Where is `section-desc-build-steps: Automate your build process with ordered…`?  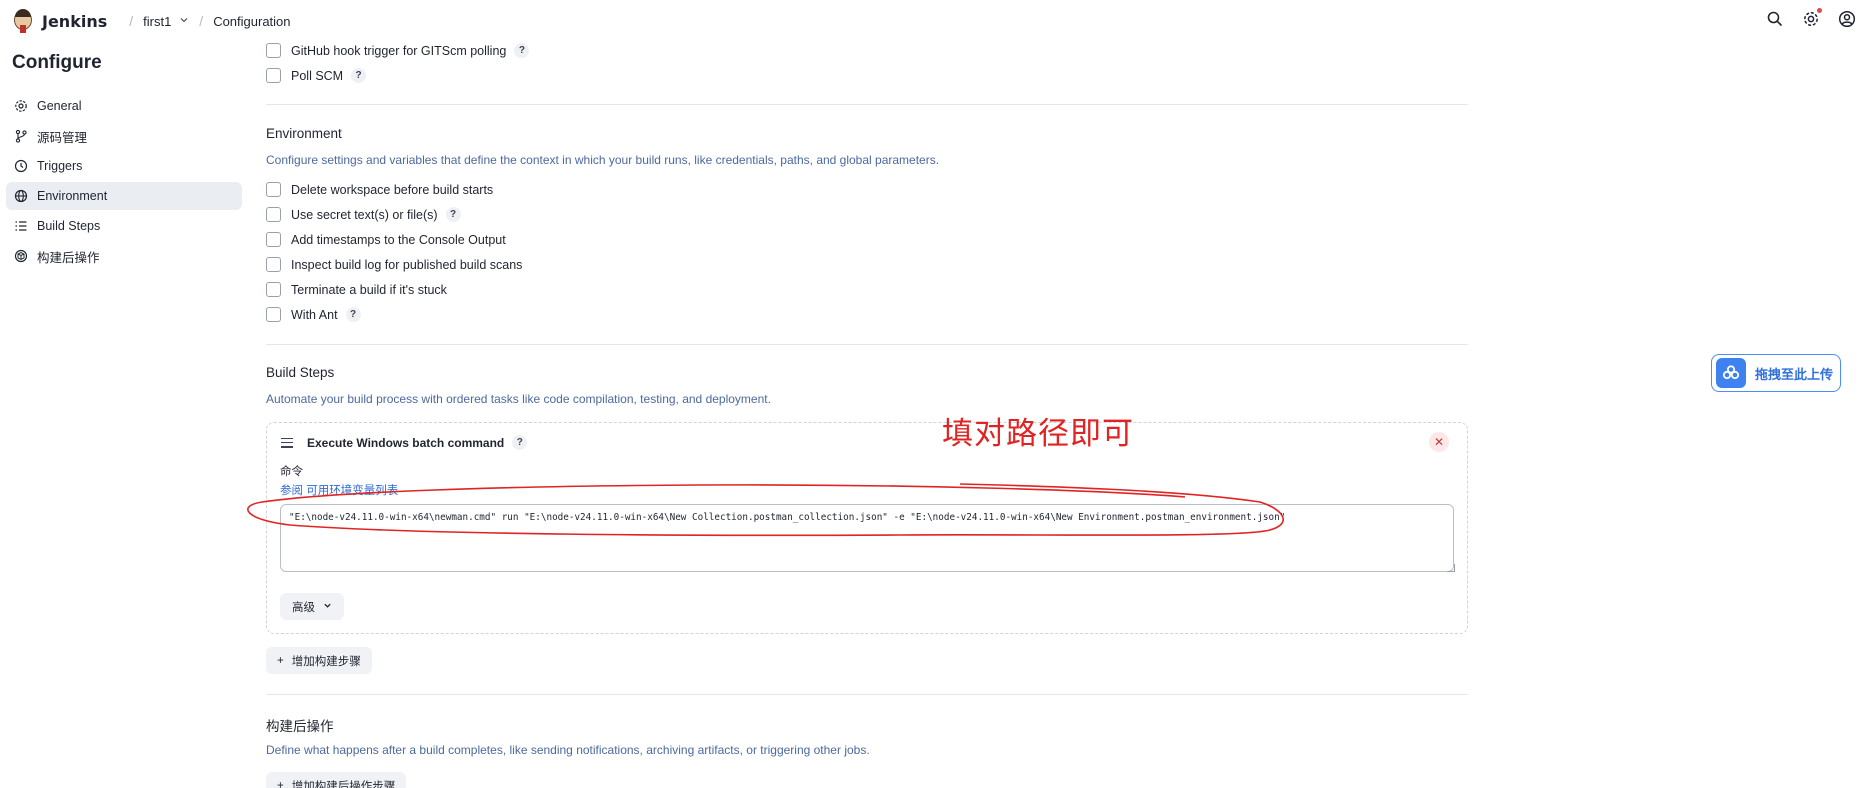
section-desc-build-steps: Automate your build process with ordered… is located at coordinates (518, 399).